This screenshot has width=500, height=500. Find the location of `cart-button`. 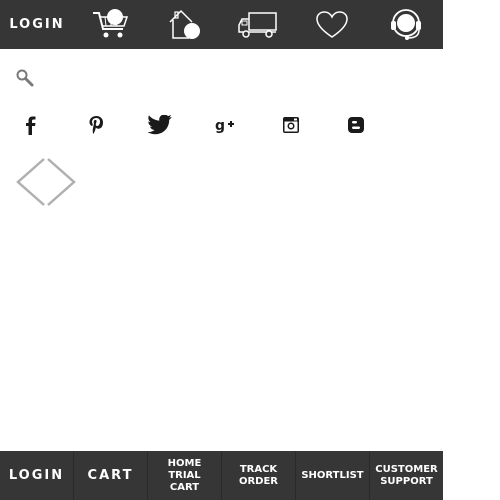

cart-button is located at coordinates (111, 24).